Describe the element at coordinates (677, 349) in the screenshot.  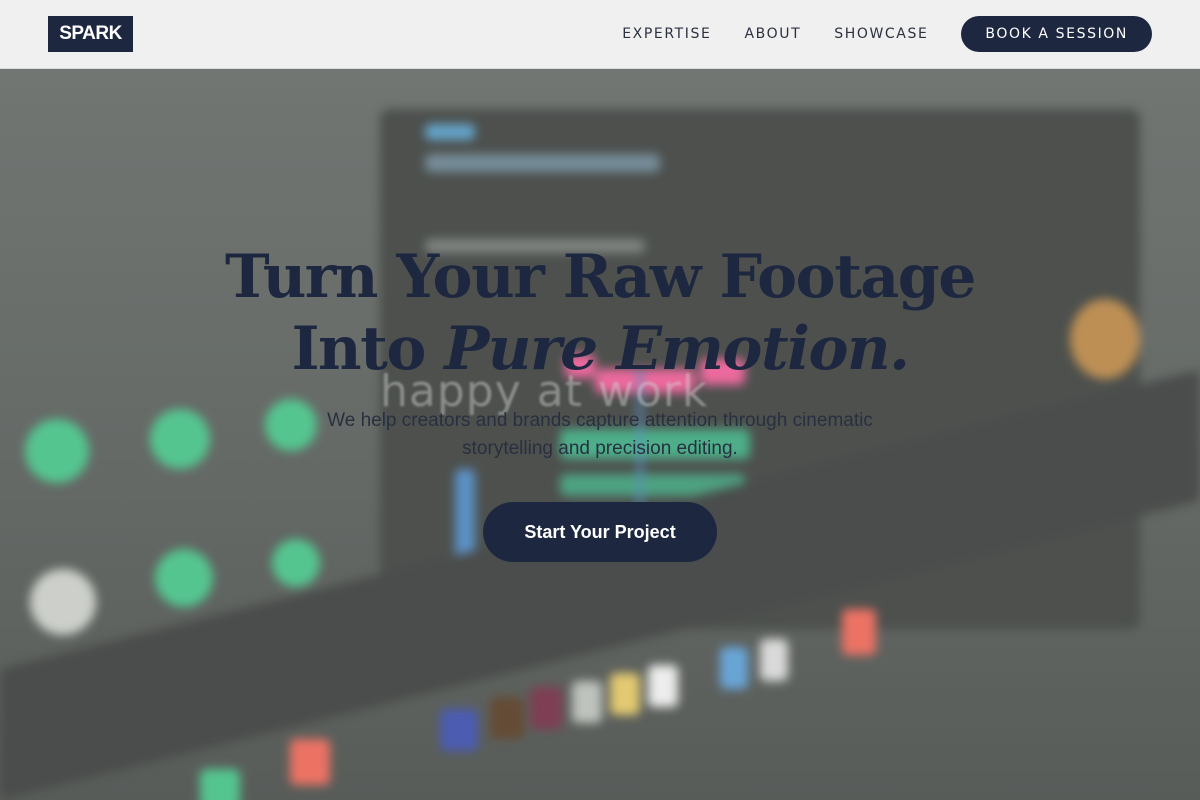
I see `headline-line-2-italic: Pure Emotion.` at that location.